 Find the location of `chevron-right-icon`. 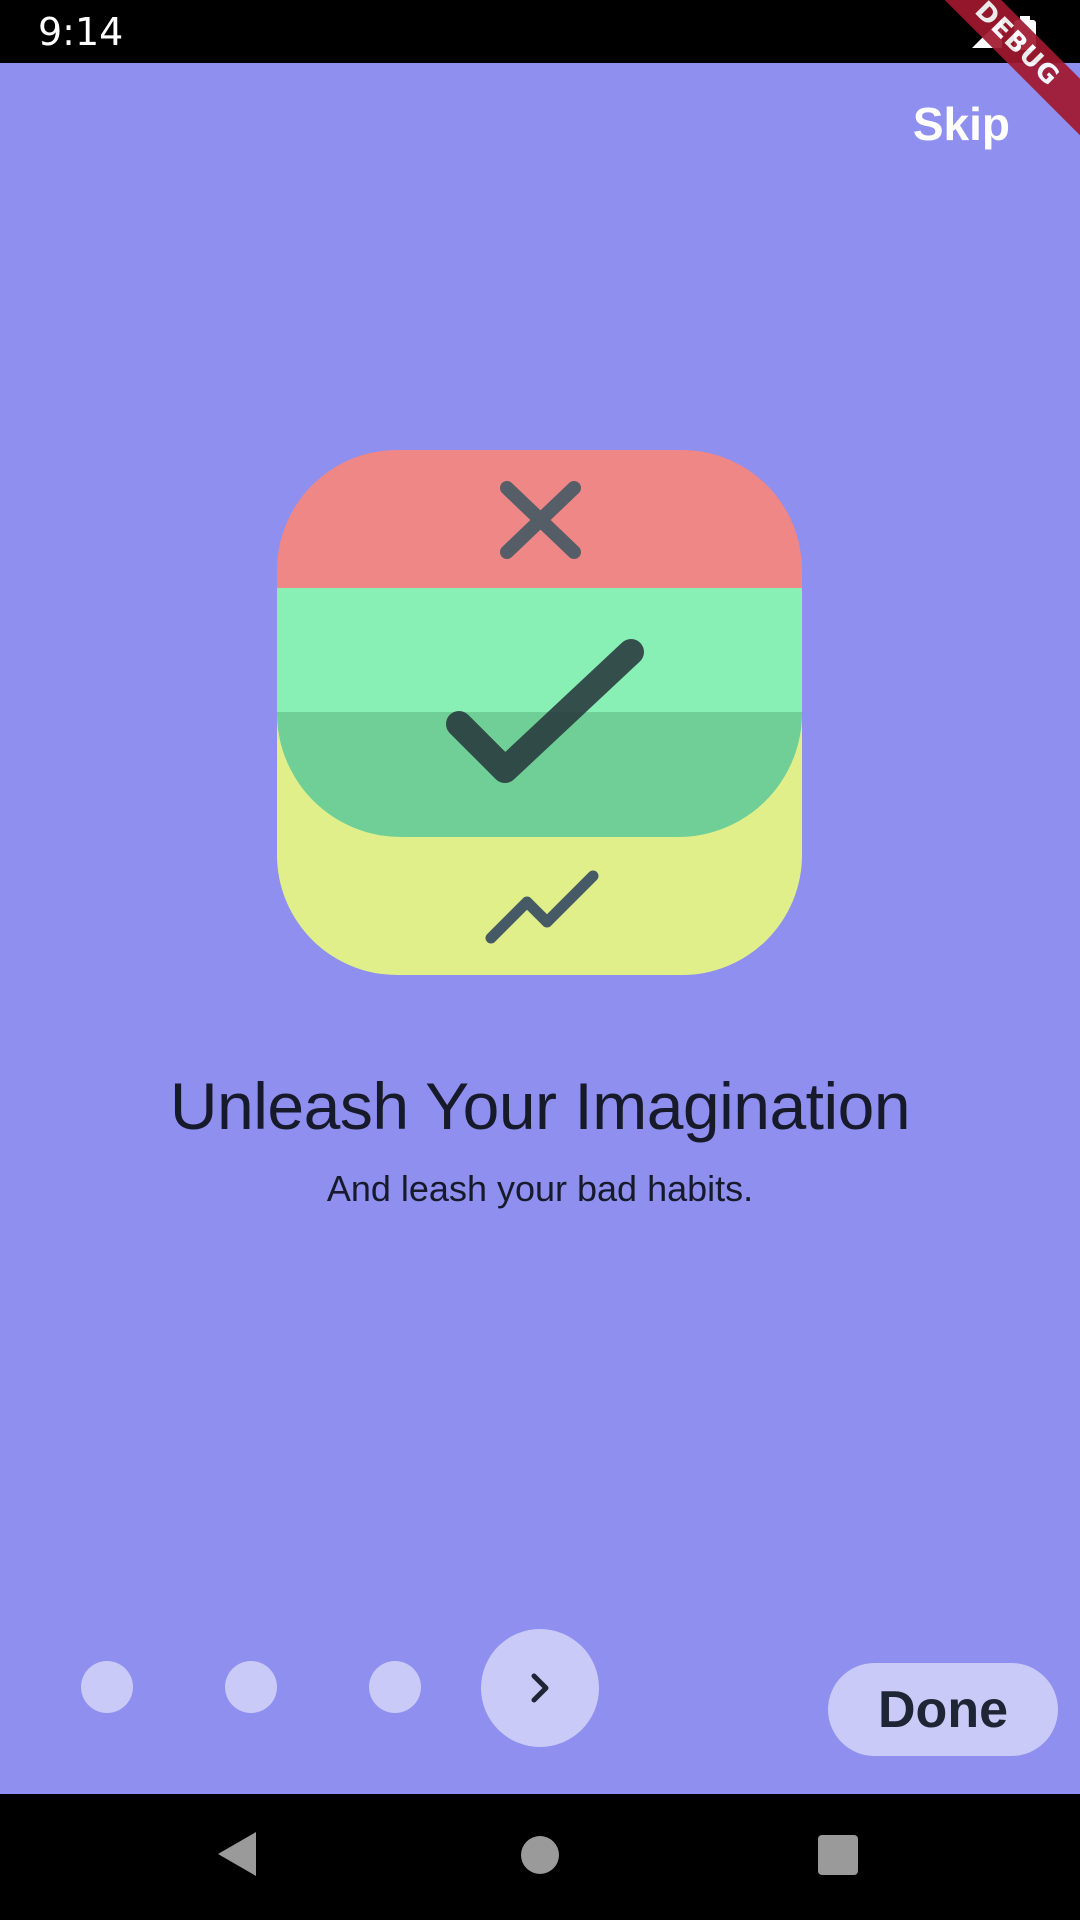

chevron-right-icon is located at coordinates (540, 1688).